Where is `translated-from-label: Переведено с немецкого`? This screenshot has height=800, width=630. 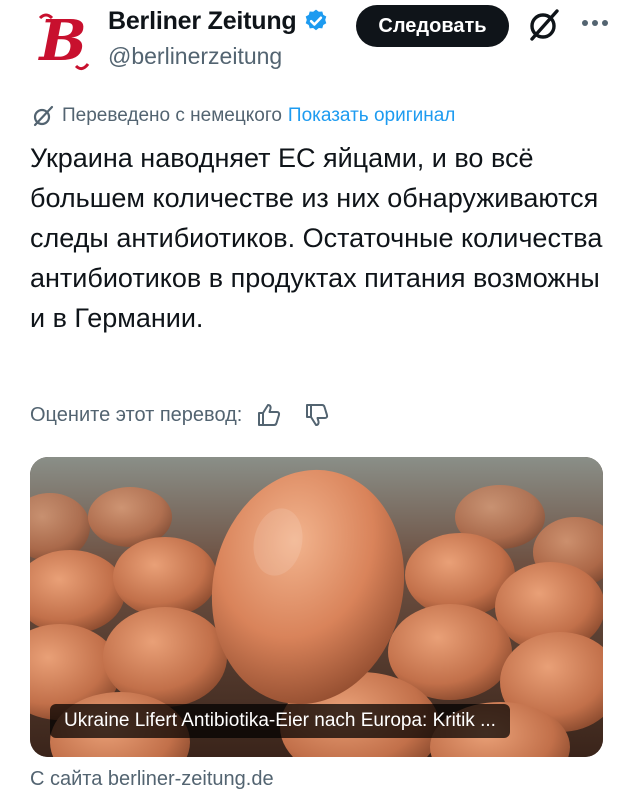
translated-from-label: Переведено с немецкого is located at coordinates (172, 115).